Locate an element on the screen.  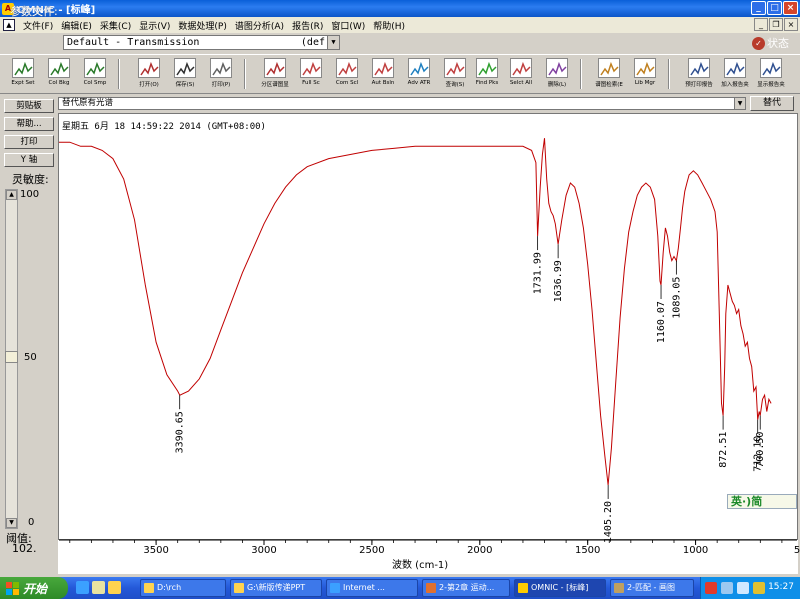
paint-icon is located at coordinates (619, 588).